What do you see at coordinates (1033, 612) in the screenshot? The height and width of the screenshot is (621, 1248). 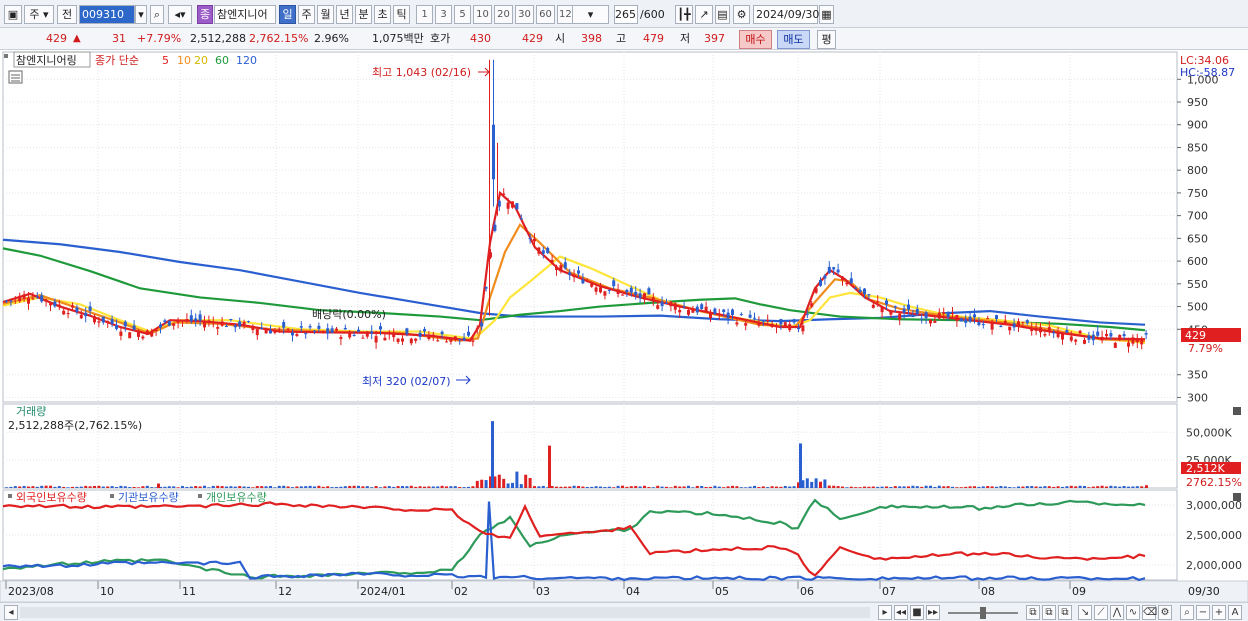 I see `window-icon: ⧉` at bounding box center [1033, 612].